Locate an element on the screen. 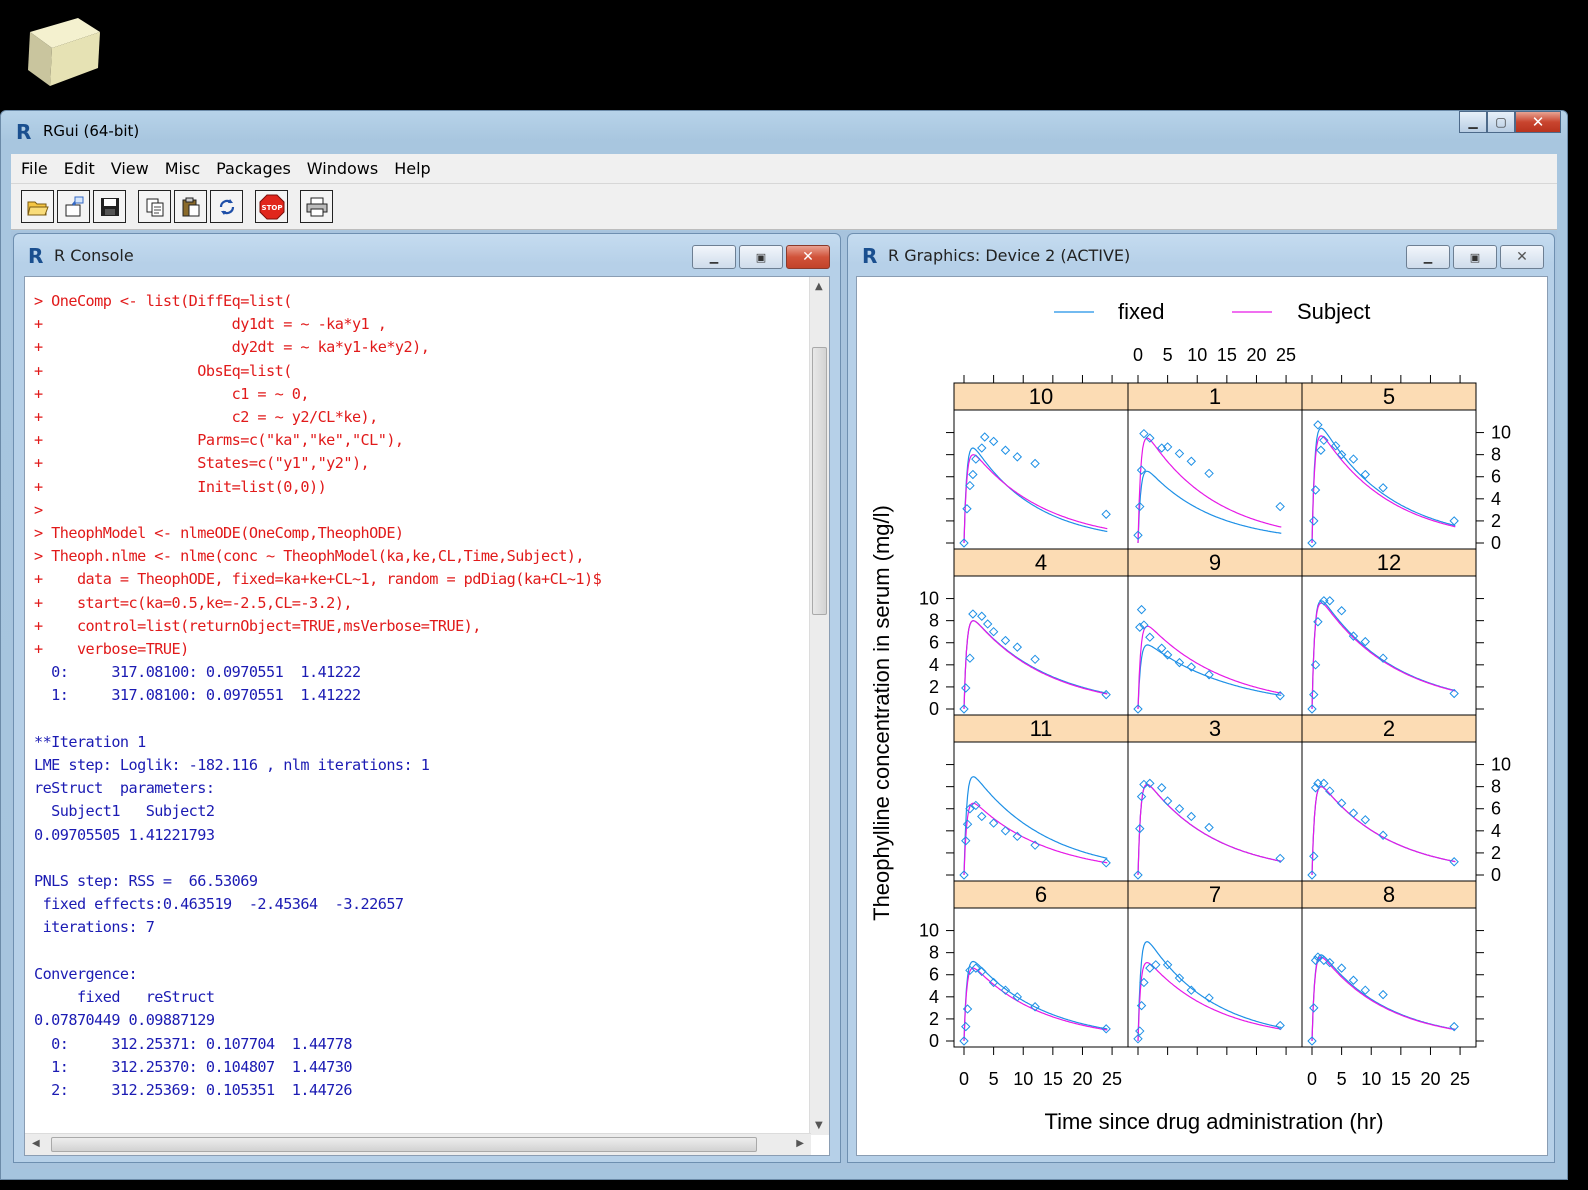  scroll-up-icon: ▲ is located at coordinates (819, 286).